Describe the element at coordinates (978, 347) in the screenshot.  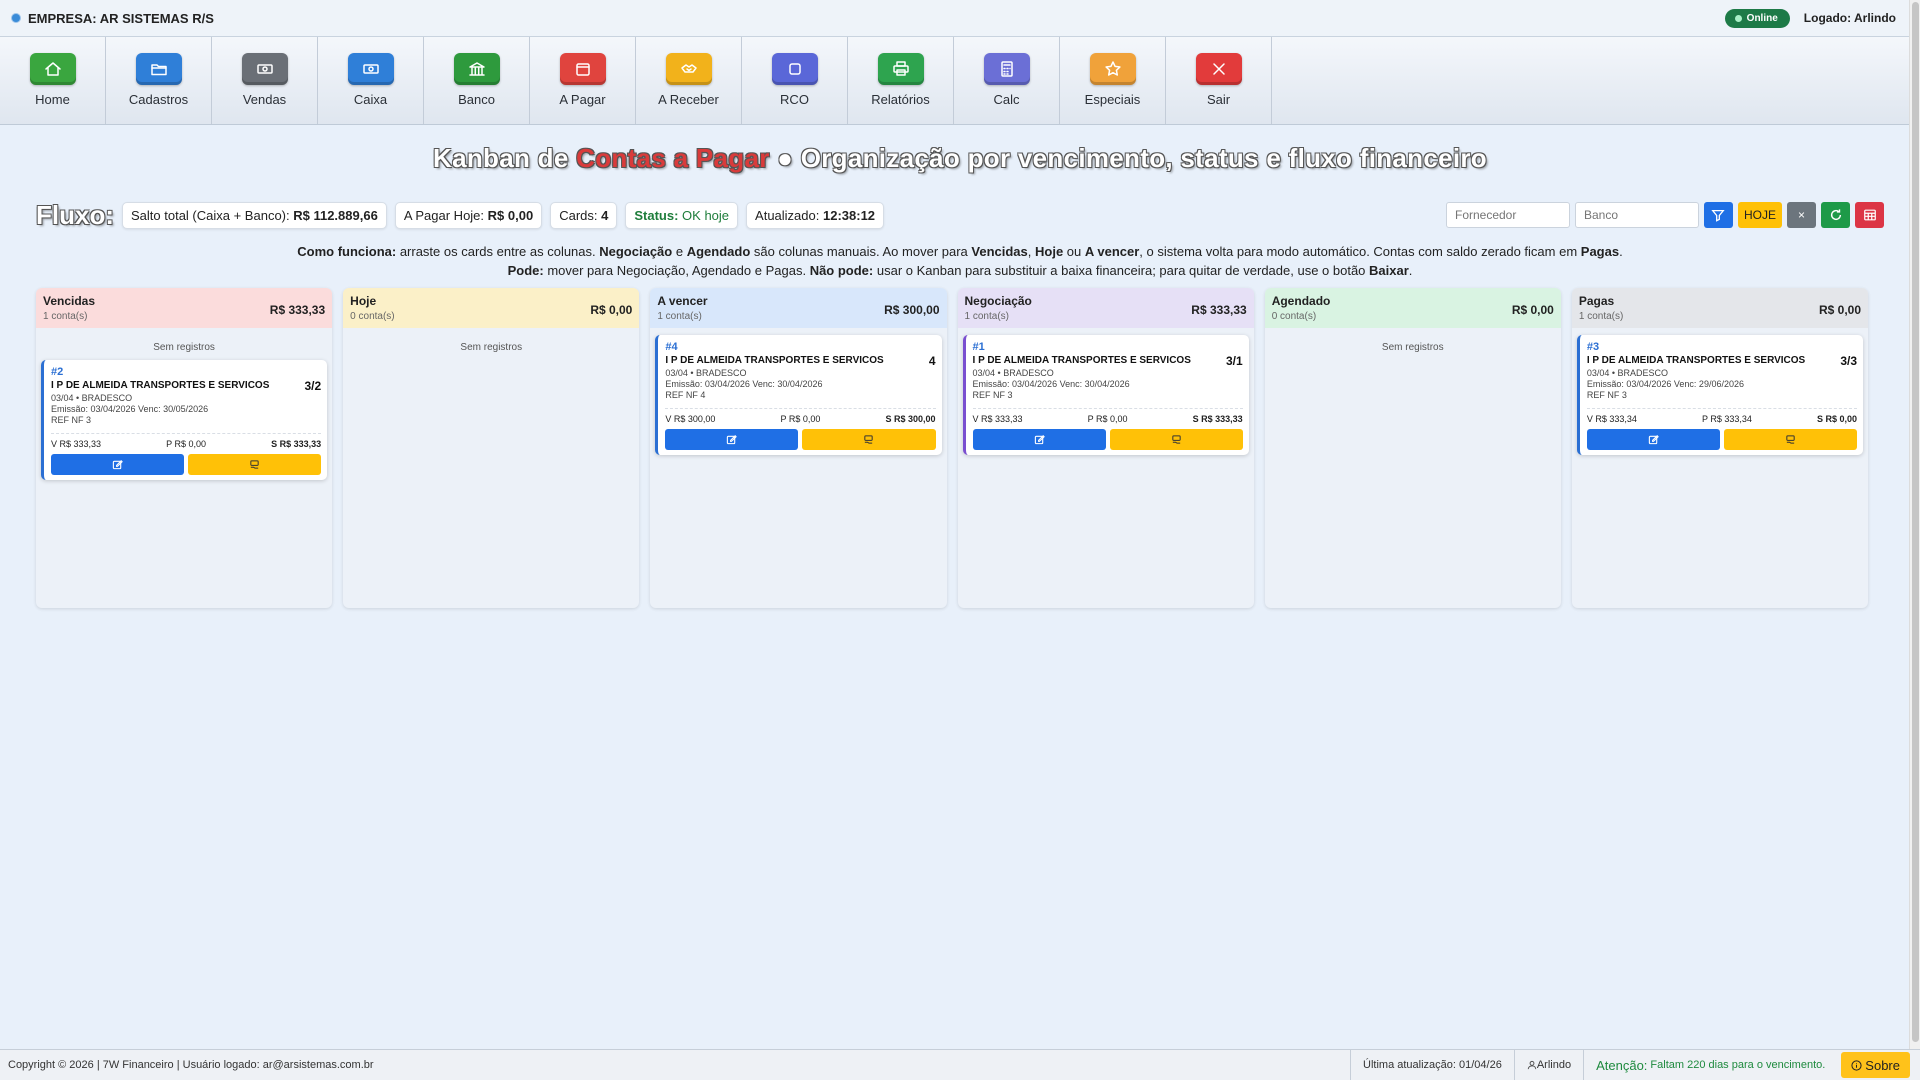
I see `card-number: #1` at that location.